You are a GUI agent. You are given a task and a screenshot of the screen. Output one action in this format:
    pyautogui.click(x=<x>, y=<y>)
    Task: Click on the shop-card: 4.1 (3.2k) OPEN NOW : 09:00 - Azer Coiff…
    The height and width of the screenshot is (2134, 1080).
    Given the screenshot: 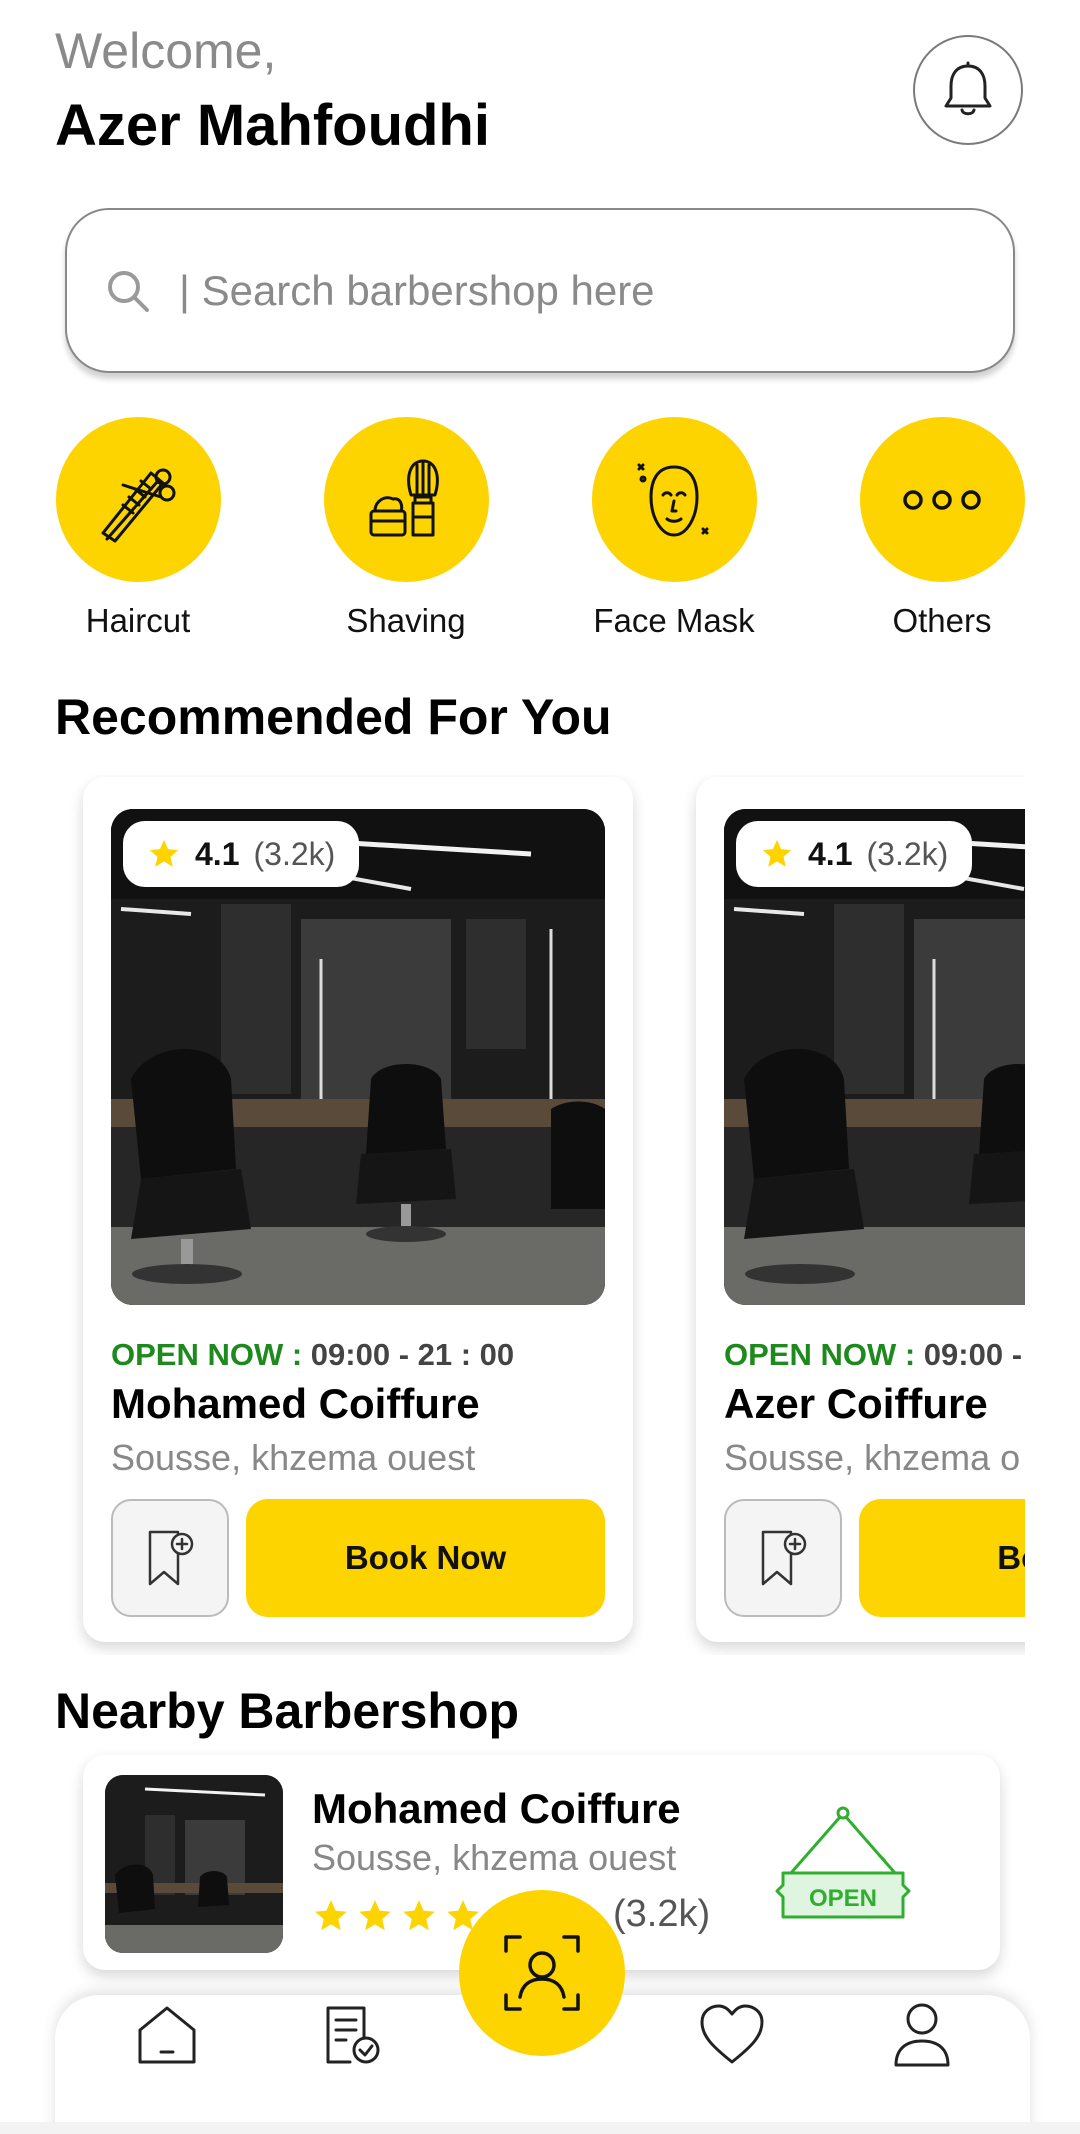 What is the action you would take?
    pyautogui.click(x=860, y=1209)
    